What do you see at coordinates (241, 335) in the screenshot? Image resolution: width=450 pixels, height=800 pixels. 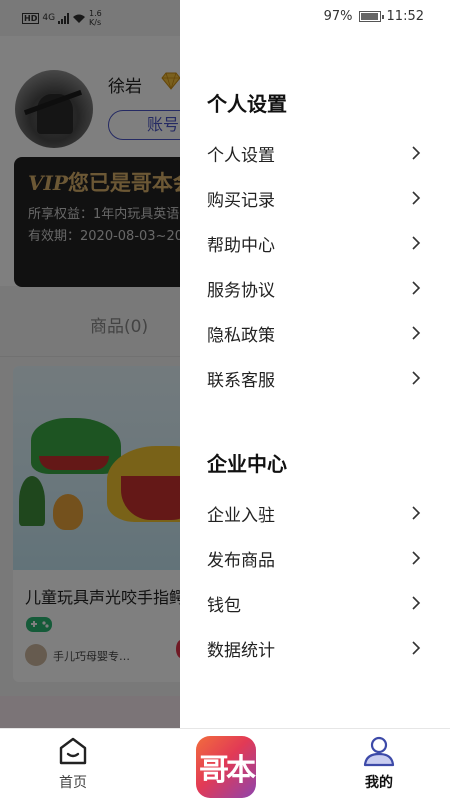 I see `menu-item-label: 隐私政策` at bounding box center [241, 335].